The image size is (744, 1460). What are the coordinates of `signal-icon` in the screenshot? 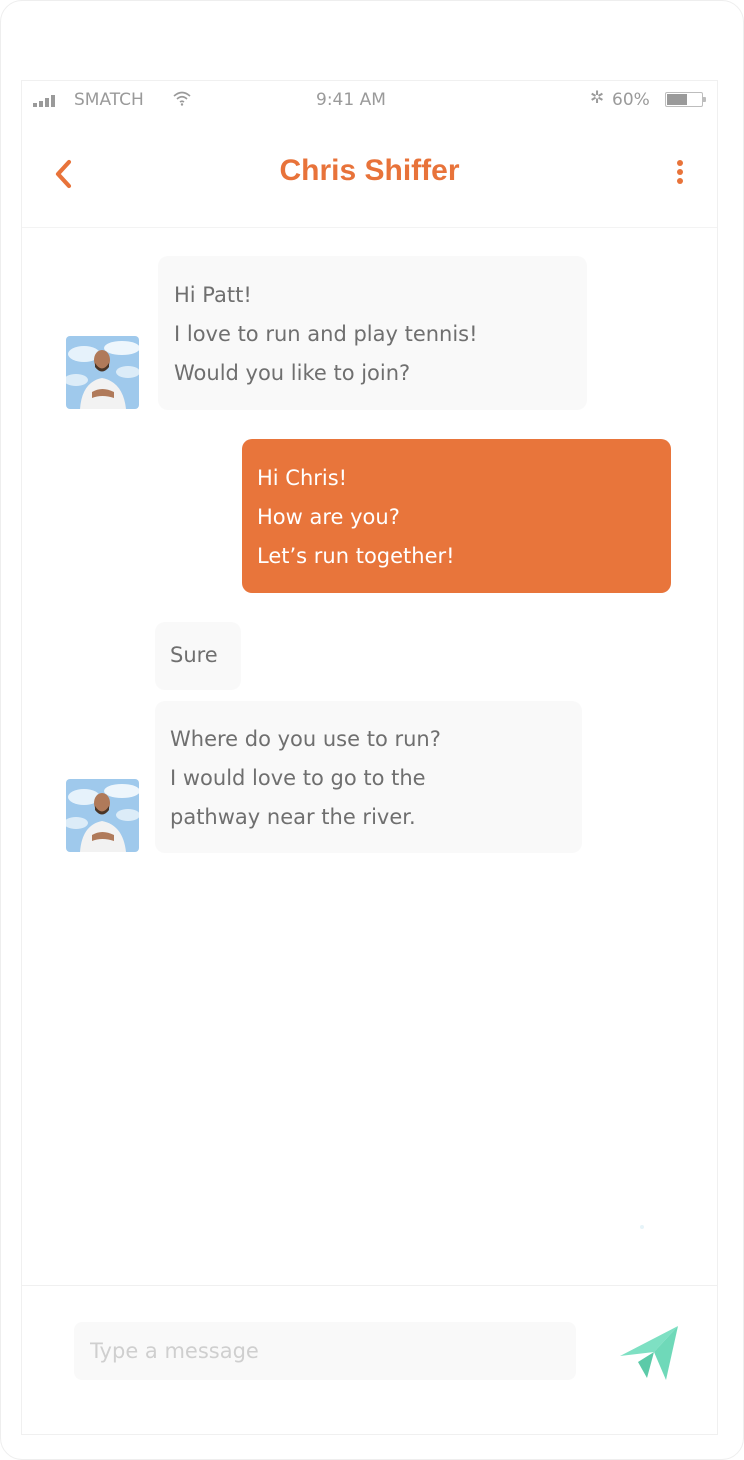 It's located at (46, 101).